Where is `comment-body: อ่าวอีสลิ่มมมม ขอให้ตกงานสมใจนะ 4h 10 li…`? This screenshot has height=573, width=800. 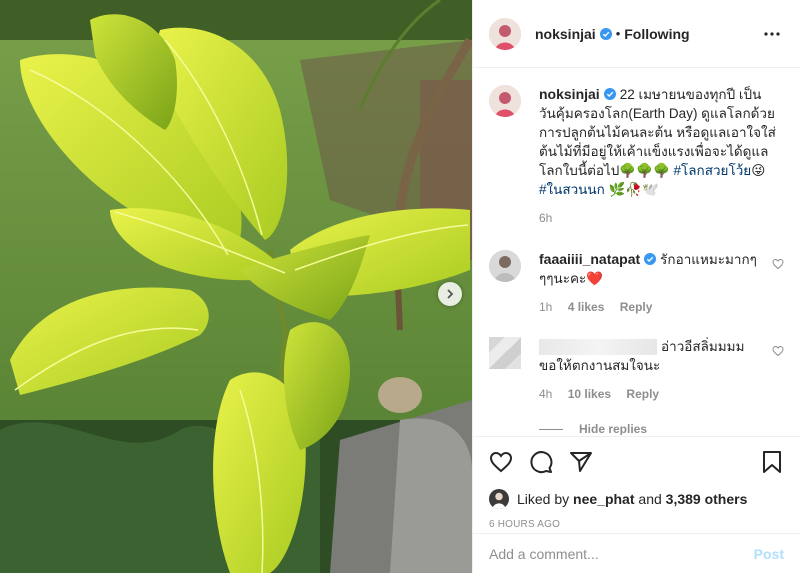 comment-body: อ่าวอีสลิ่มมมม ขอให้ตกงานสมใจนะ 4h 10 li… is located at coordinates (661, 370).